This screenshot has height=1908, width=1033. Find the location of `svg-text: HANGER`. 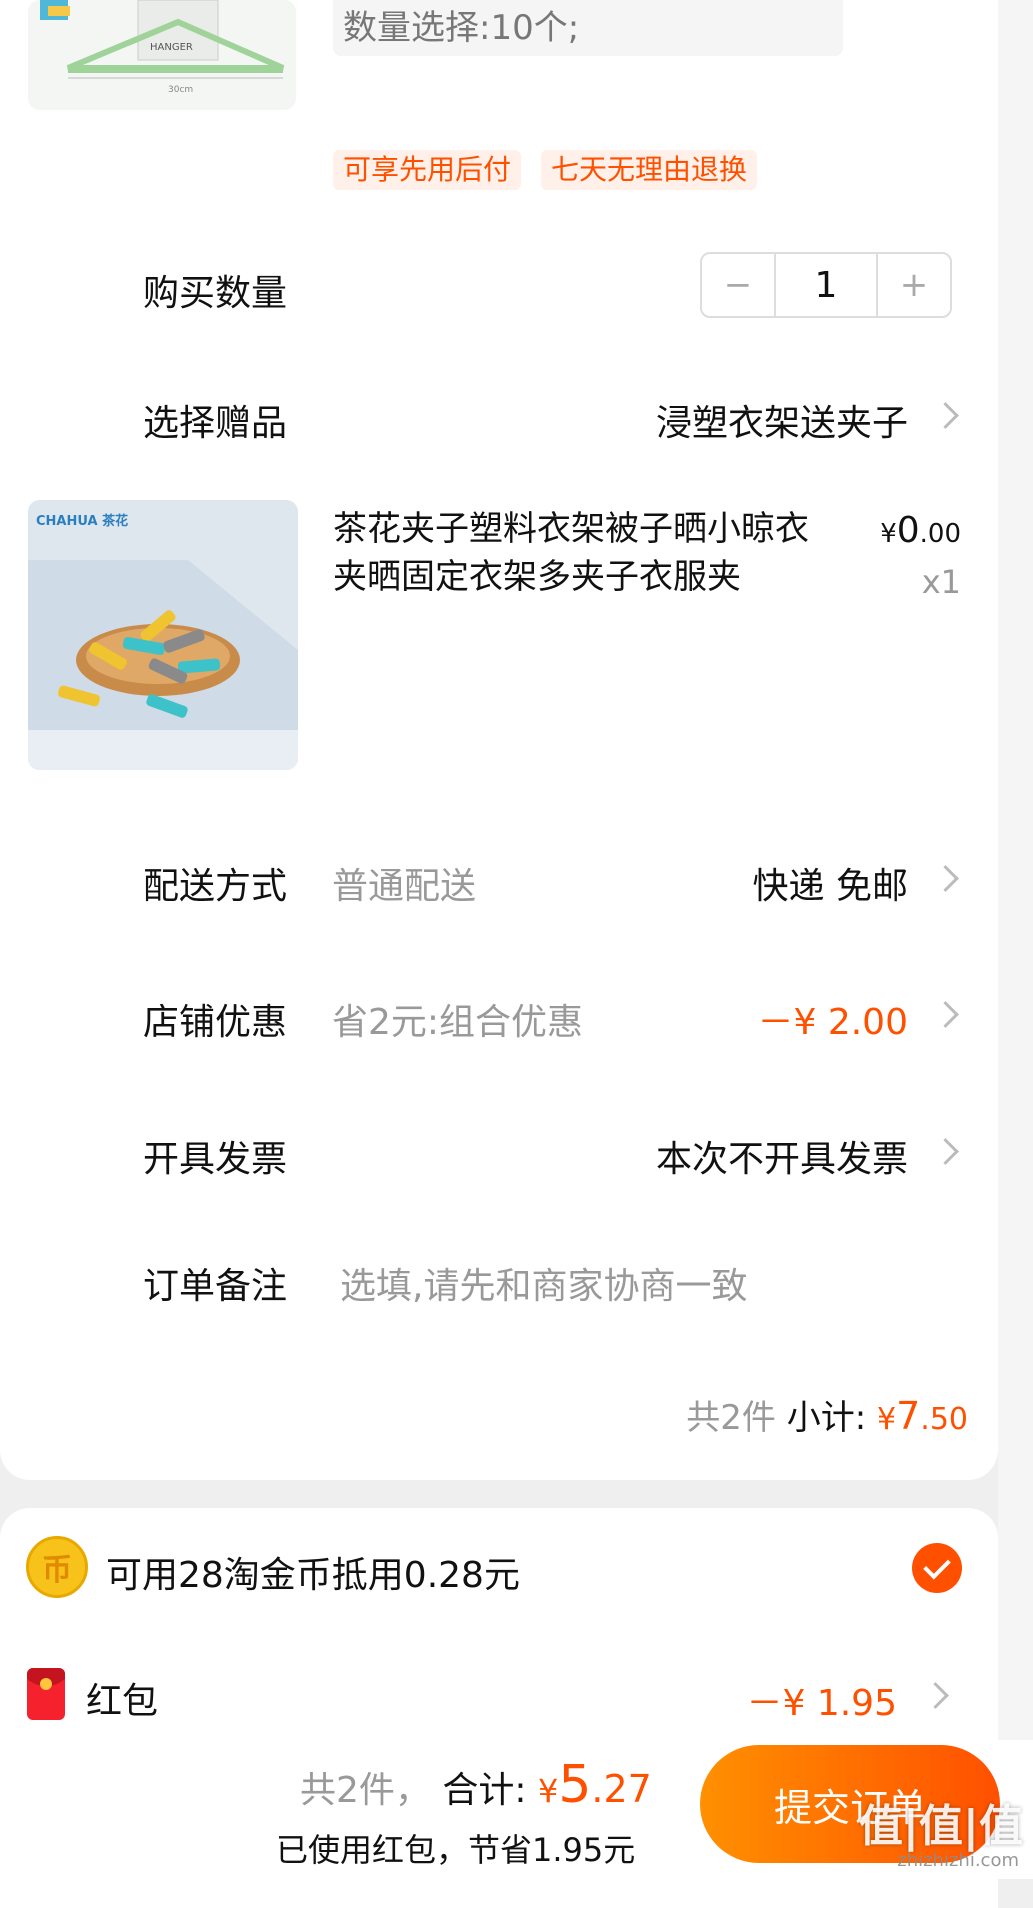

svg-text: HANGER is located at coordinates (171, 47).